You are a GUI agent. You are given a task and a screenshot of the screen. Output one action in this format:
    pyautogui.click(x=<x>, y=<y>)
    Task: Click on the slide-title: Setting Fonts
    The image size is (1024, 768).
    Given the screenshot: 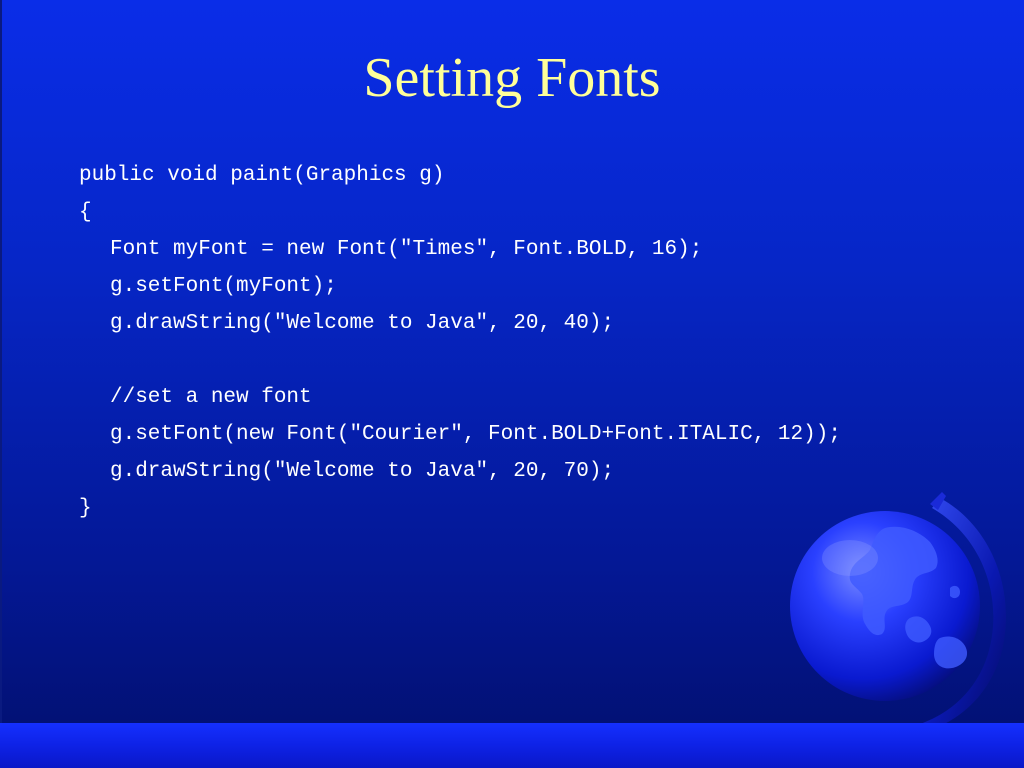 What is the action you would take?
    pyautogui.click(x=512, y=78)
    